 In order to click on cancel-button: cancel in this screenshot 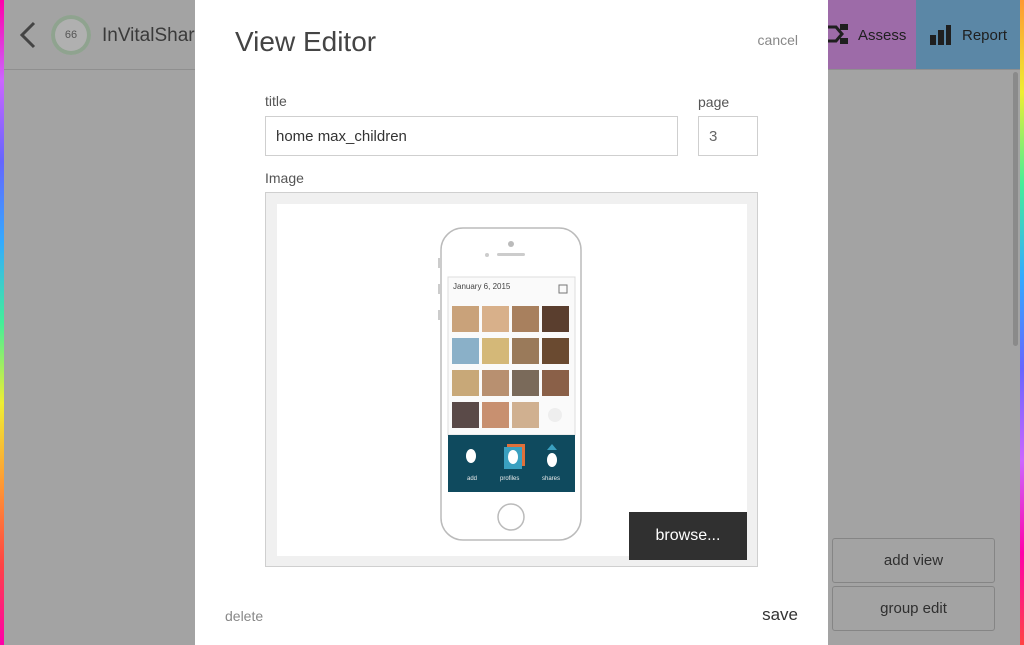, I will do `click(778, 40)`.